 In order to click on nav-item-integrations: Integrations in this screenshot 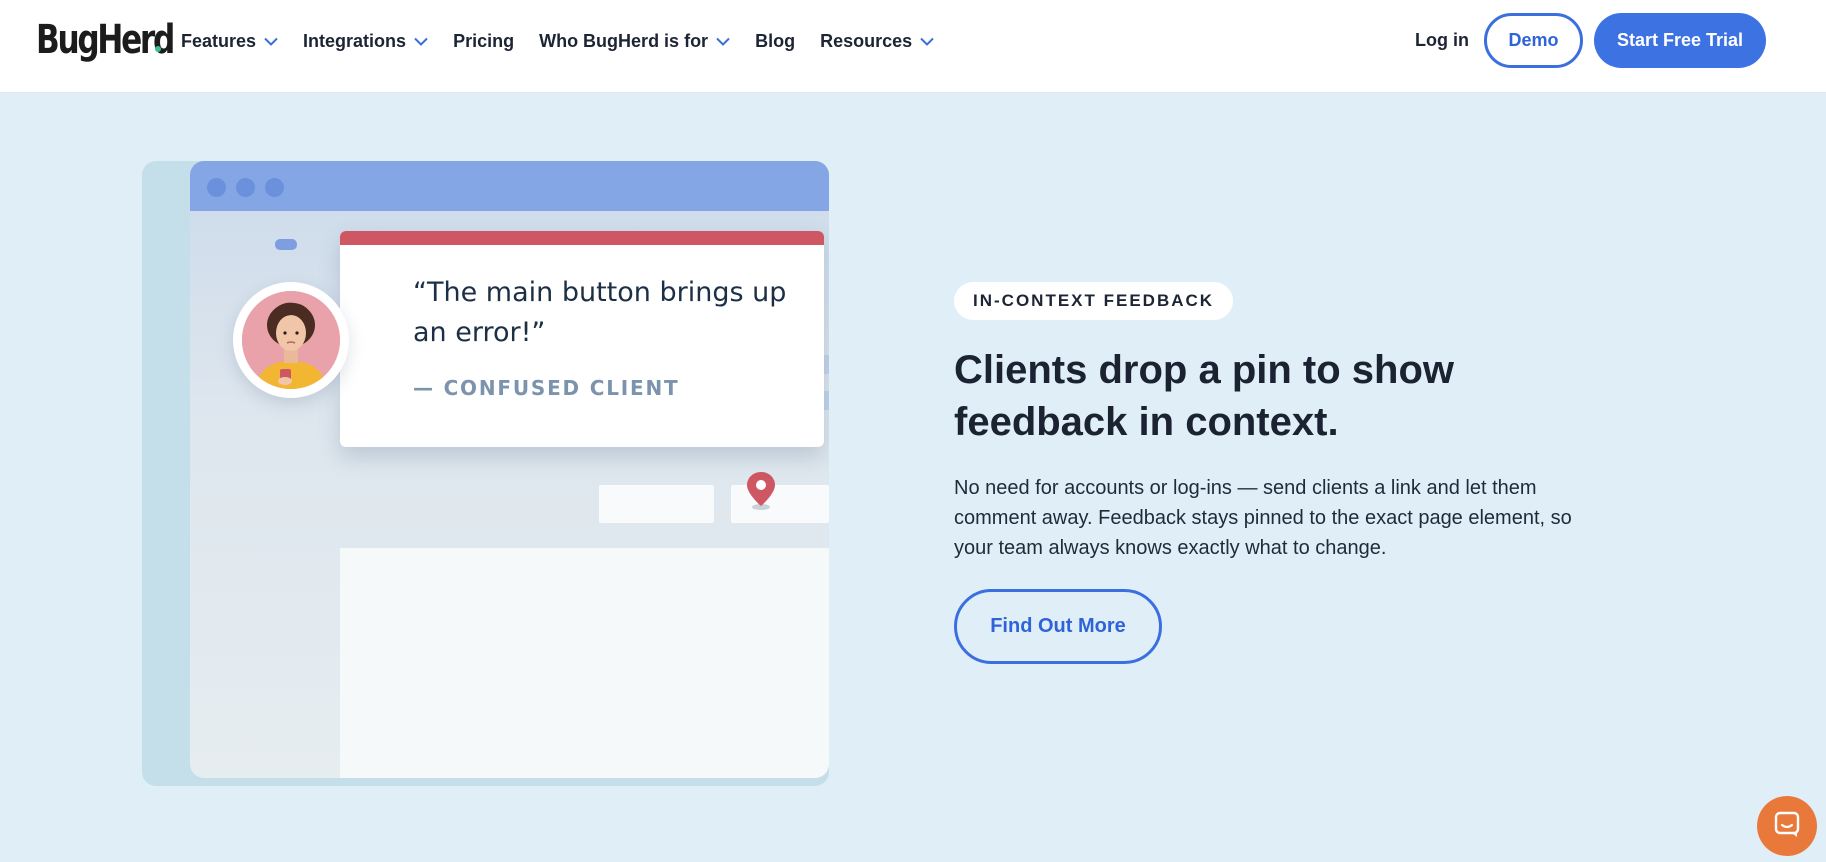, I will do `click(365, 41)`.